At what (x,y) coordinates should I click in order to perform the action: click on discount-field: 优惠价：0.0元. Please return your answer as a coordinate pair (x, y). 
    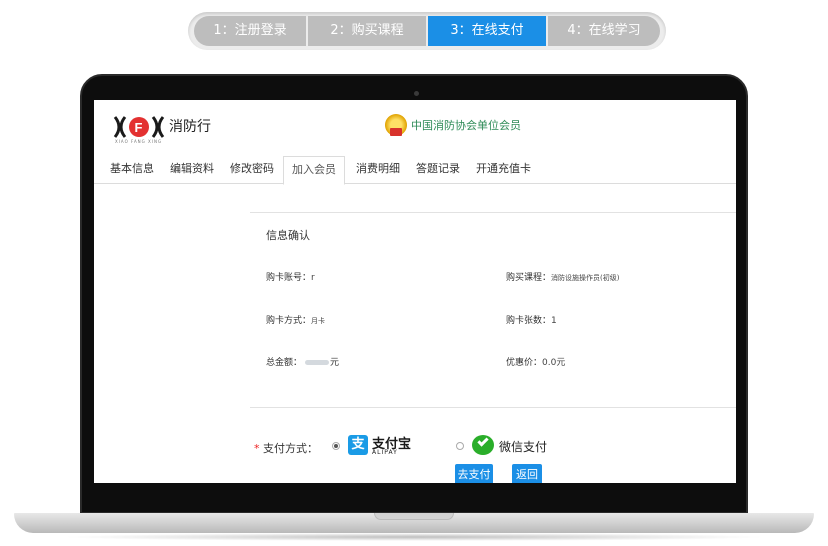
    Looking at the image, I should click on (535, 361).